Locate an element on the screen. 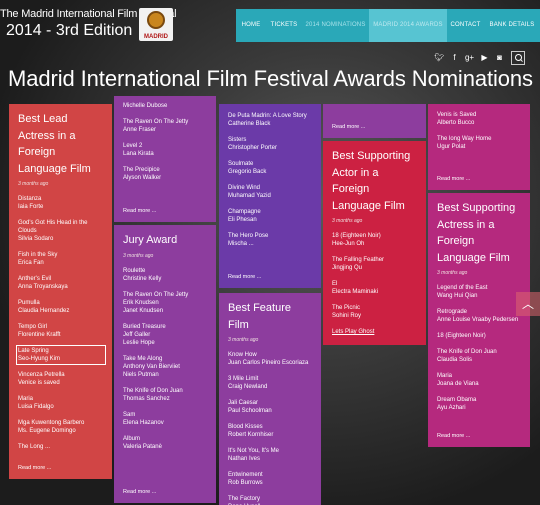  site-title-line2: 2014 - 3rd Edition is located at coordinates (69, 31).